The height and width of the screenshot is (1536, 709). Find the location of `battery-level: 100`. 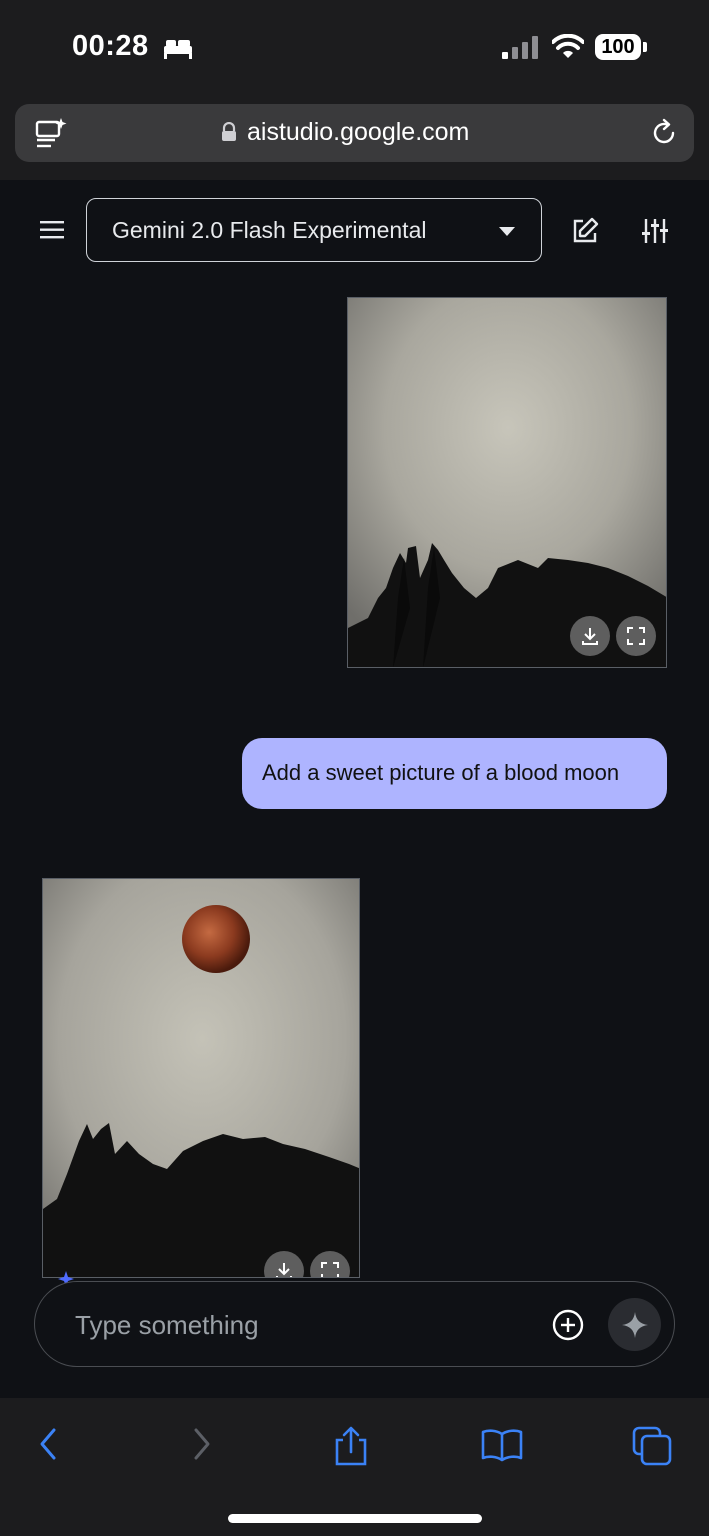

battery-level: 100 is located at coordinates (618, 47).